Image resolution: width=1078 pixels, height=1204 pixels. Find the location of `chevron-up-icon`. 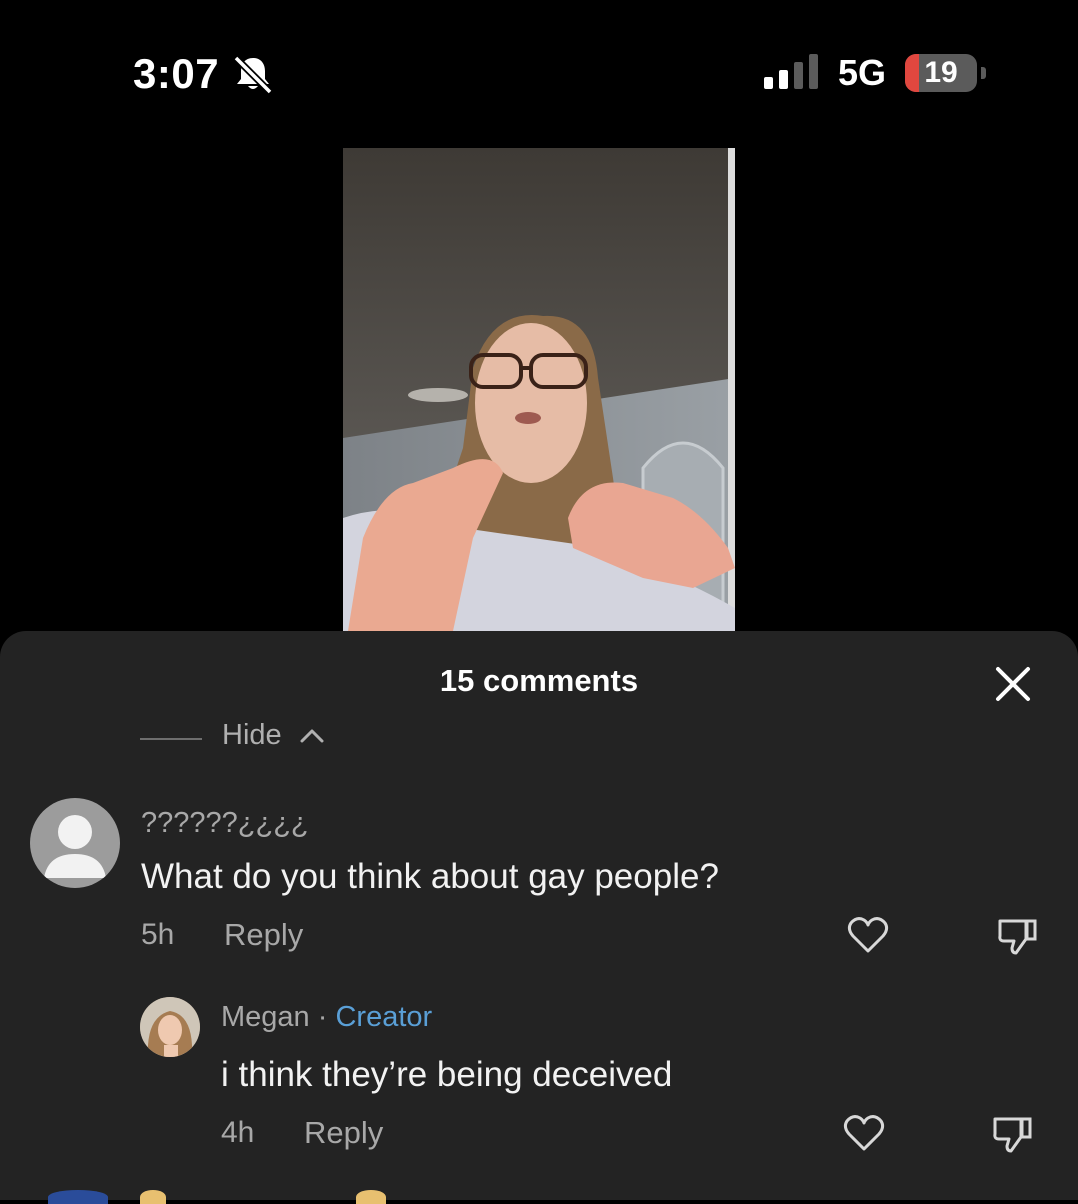

chevron-up-icon is located at coordinates (312, 736).